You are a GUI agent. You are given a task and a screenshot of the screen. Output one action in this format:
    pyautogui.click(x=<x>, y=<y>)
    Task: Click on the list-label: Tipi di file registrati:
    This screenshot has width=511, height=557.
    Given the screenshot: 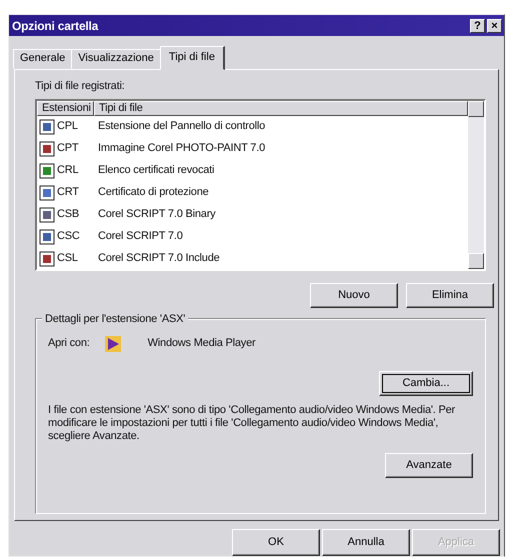 What is the action you would take?
    pyautogui.click(x=80, y=86)
    